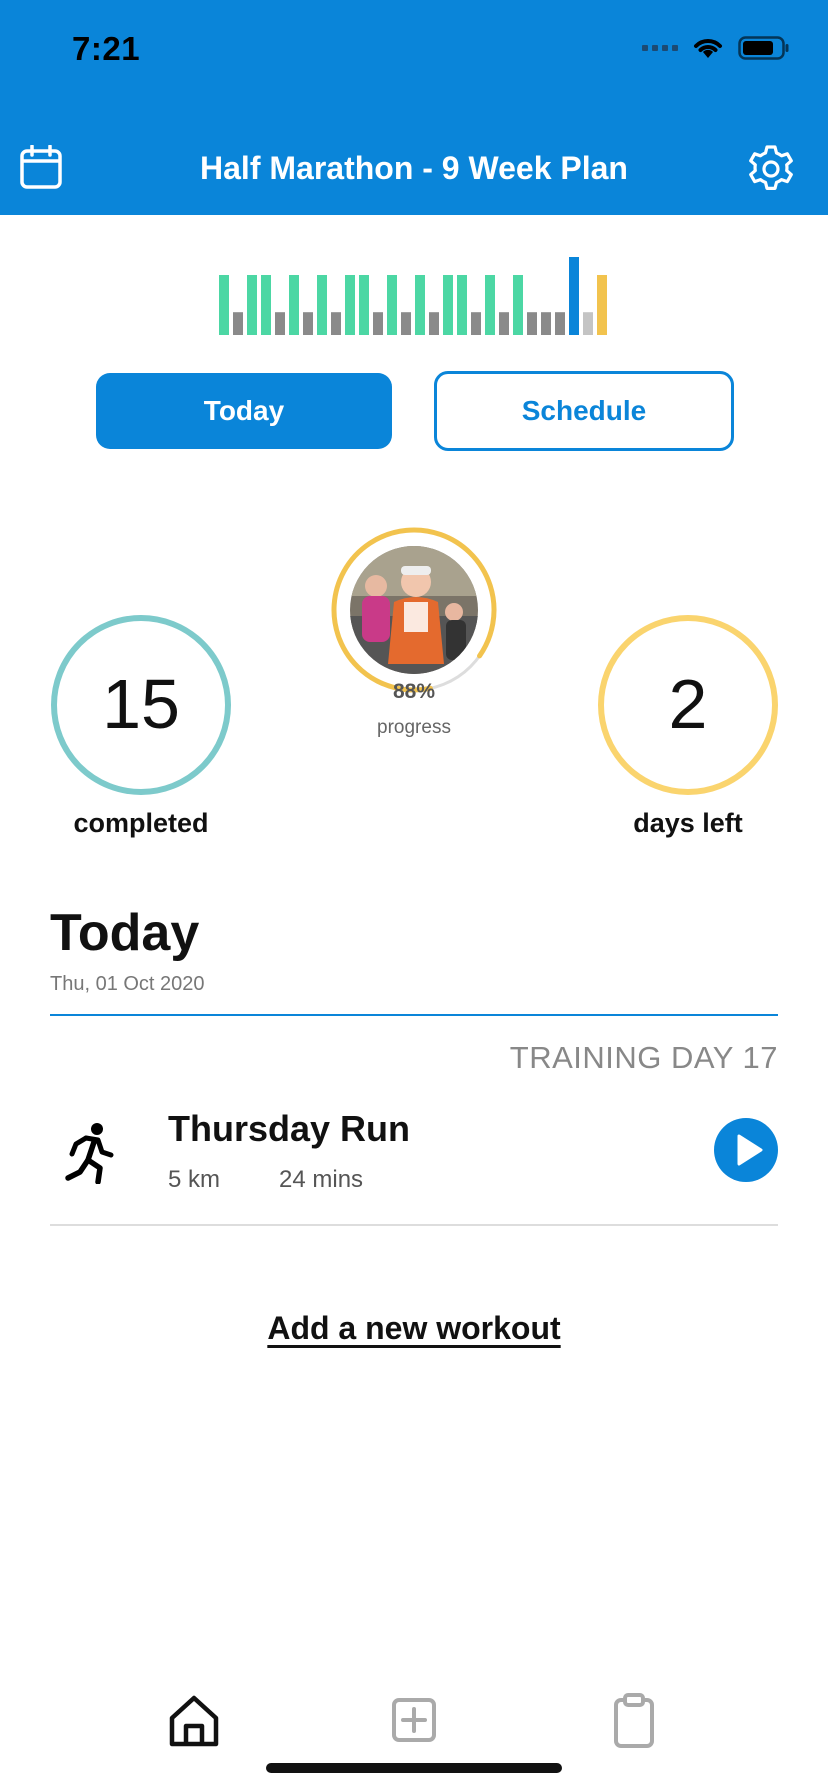 This screenshot has width=828, height=1792. I want to click on add-workout-link: Add a new workout, so click(413, 1328).